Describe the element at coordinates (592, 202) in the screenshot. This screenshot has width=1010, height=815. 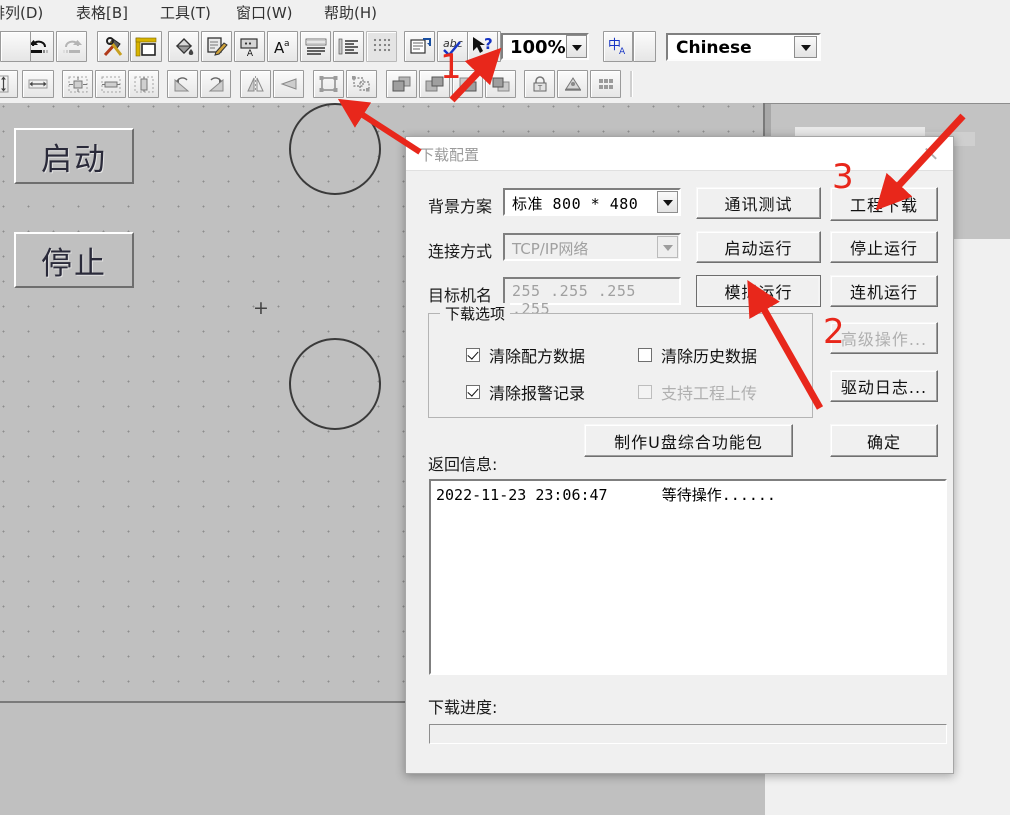
I see `bg-scheme-field: 标准 800 * 480` at that location.